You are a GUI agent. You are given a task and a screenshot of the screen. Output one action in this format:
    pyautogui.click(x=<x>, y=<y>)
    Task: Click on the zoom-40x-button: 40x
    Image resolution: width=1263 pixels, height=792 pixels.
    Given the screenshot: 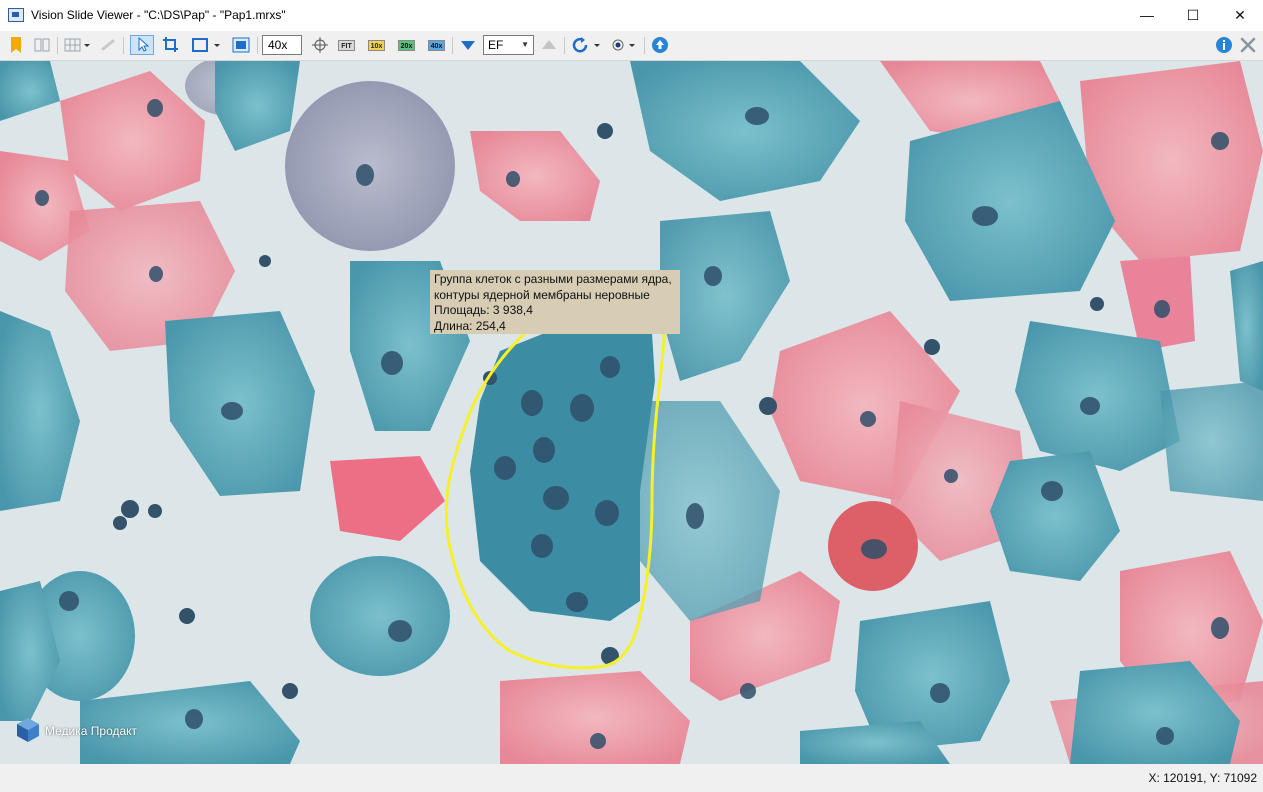 What is the action you would take?
    pyautogui.click(x=436, y=45)
    